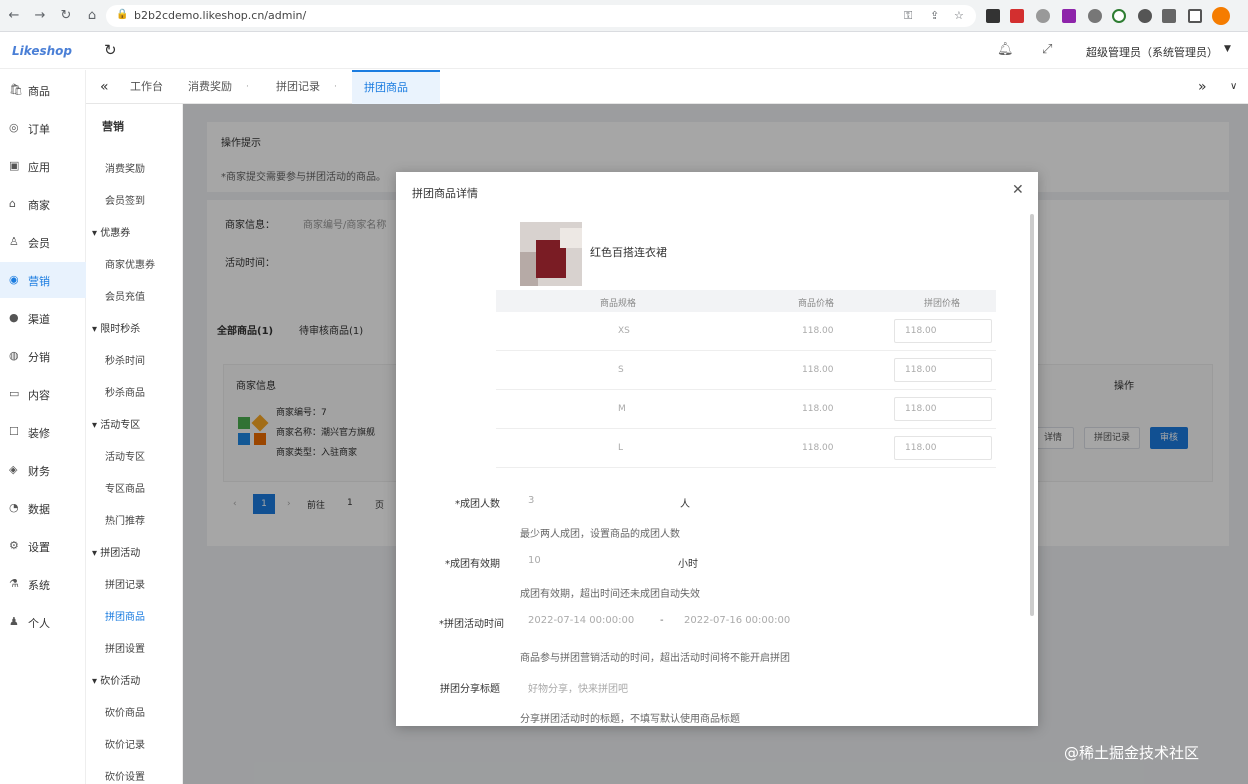  I want to click on bell-icon: 🔔︎, so click(1005, 49).